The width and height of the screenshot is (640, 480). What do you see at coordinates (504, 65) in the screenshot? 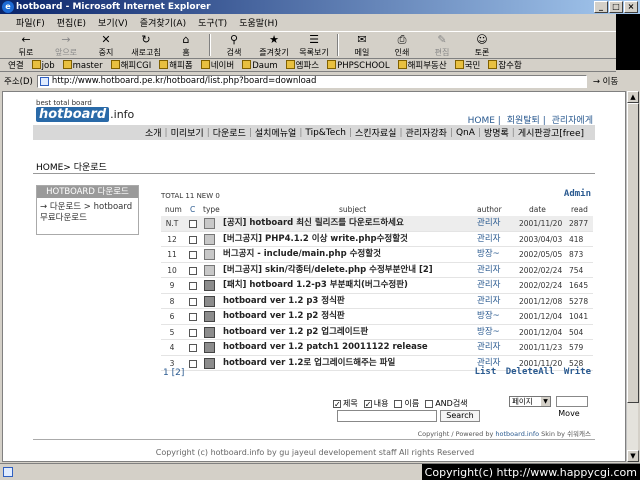
I see `link-jabsuham: 잡수함` at bounding box center [504, 65].